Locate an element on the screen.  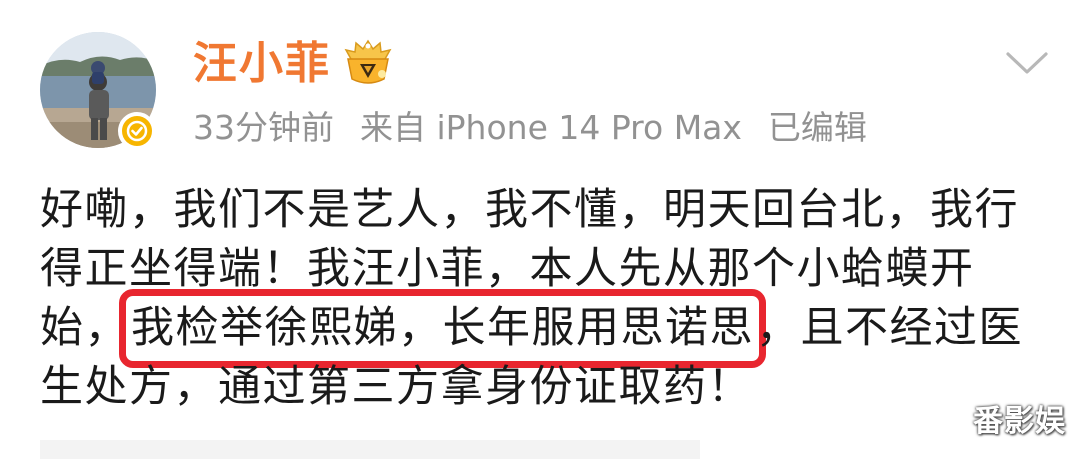
edited-label: 已编辑 is located at coordinates (817, 127).